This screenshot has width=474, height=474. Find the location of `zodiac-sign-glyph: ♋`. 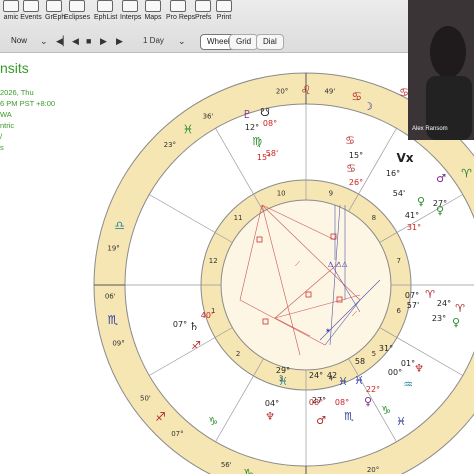

zodiac-sign-glyph: ♋ is located at coordinates (356, 97).